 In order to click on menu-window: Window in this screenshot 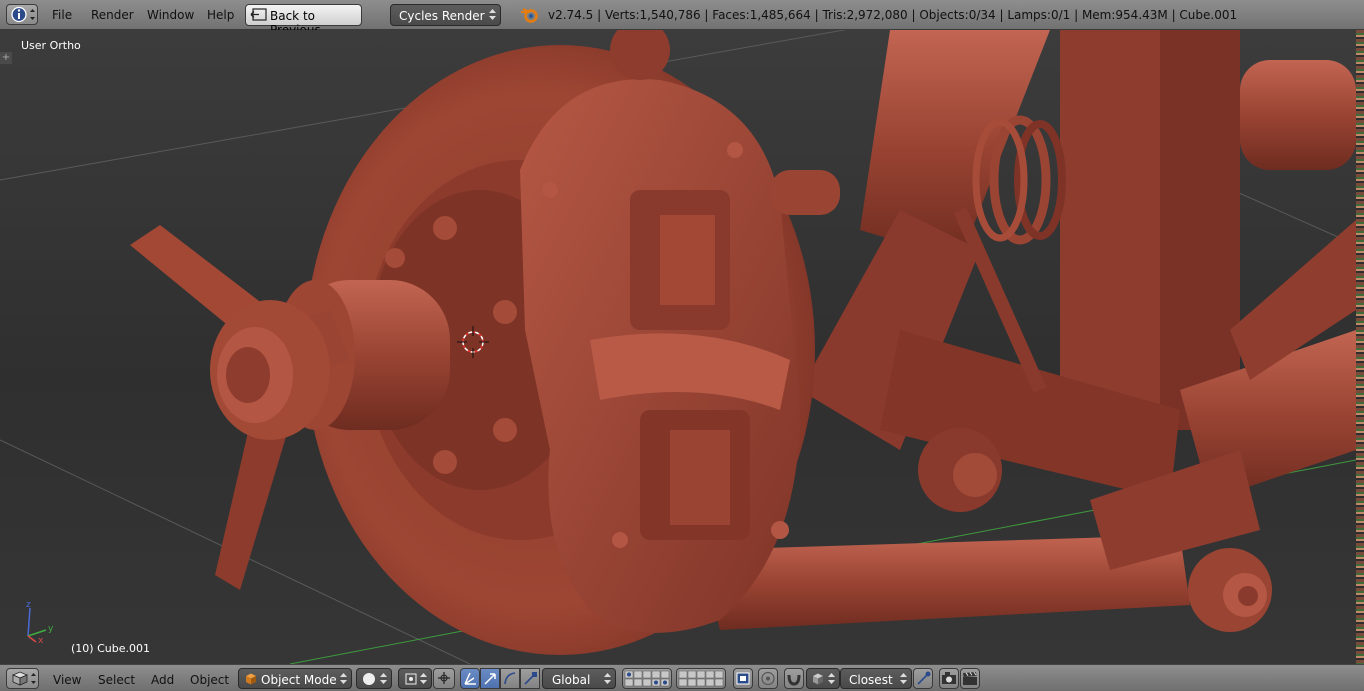, I will do `click(170, 15)`.